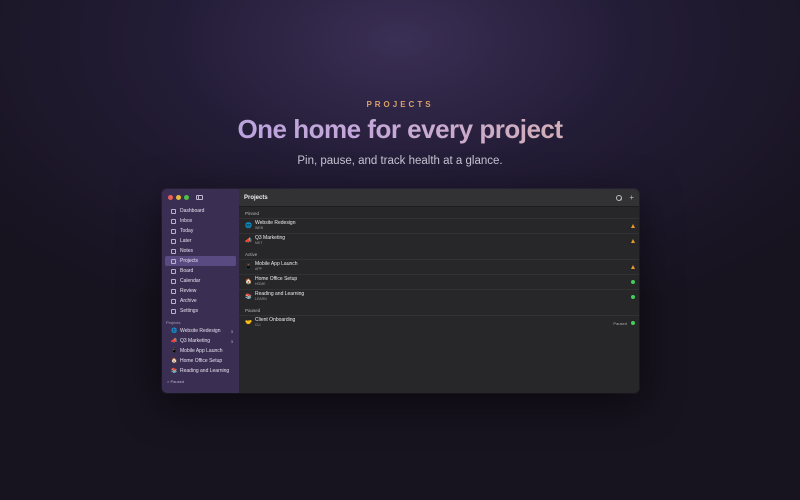  Describe the element at coordinates (173, 231) in the screenshot. I see `today-icon` at that location.